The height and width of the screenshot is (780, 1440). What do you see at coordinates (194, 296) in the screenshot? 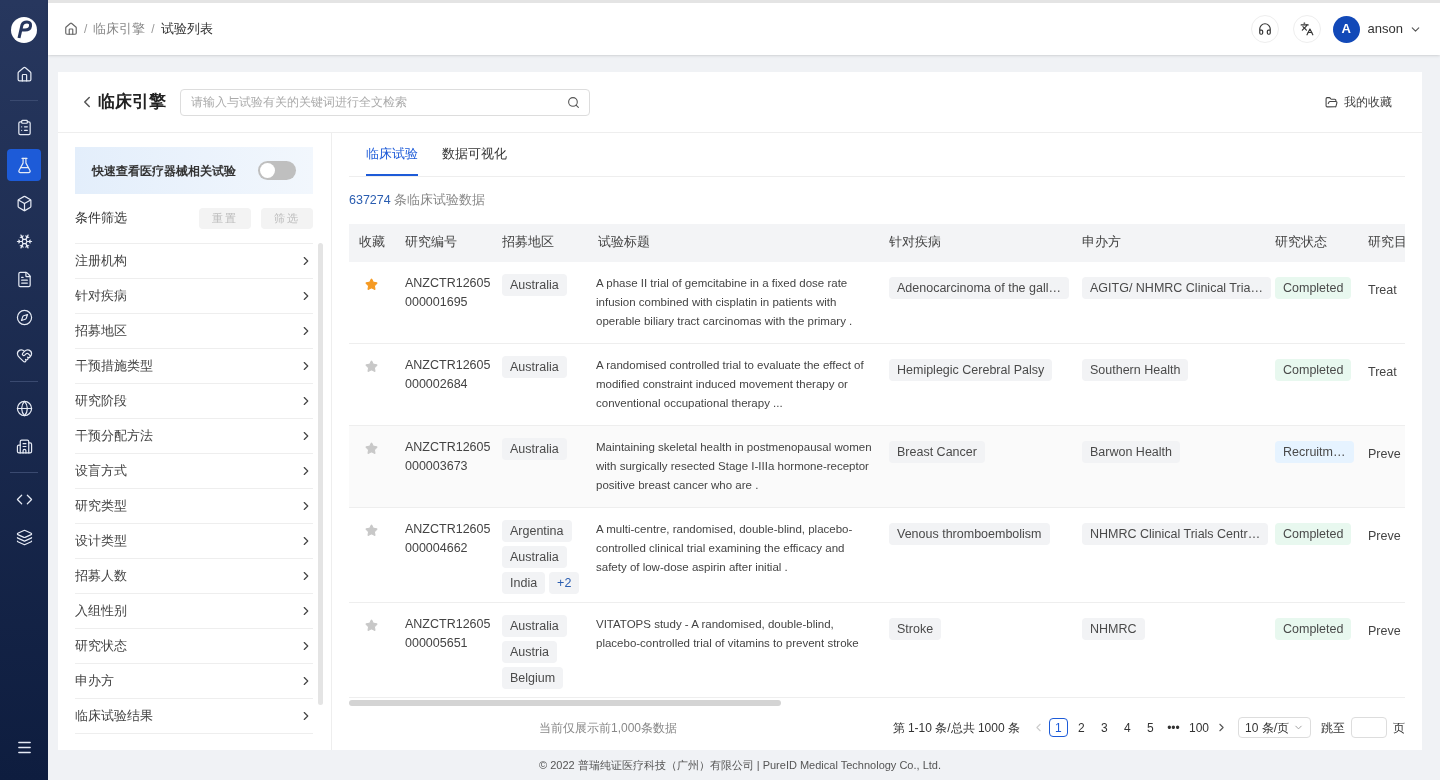
I see `filter-item: 针对疾病` at bounding box center [194, 296].